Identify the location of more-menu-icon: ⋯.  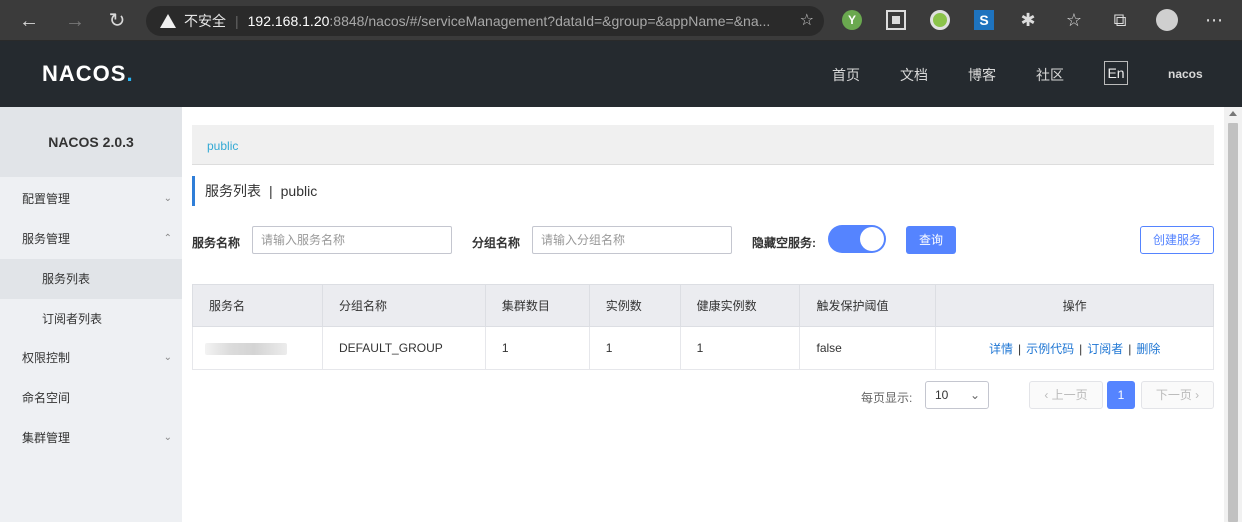
(1214, 20).